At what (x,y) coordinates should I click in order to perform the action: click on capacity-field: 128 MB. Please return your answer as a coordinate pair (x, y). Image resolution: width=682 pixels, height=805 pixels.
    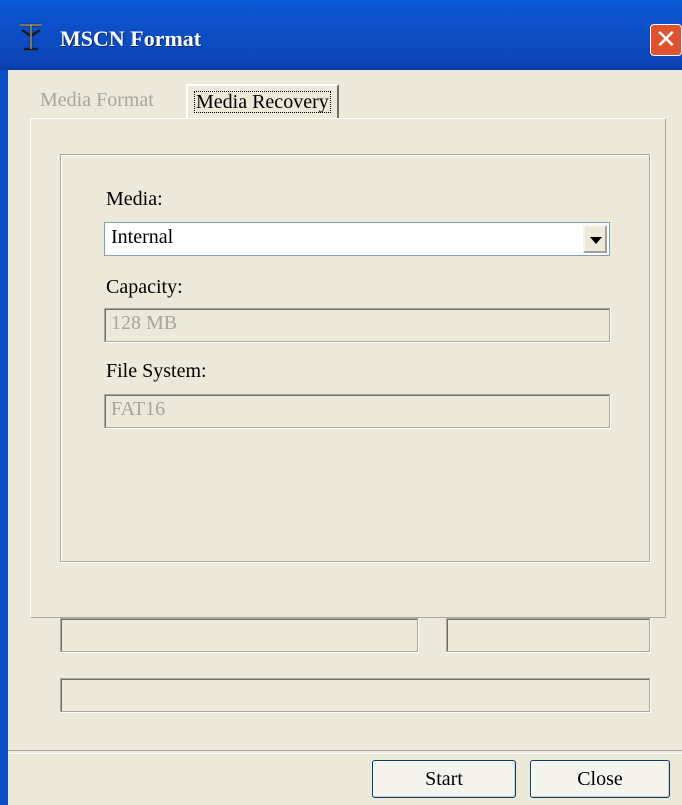
    Looking at the image, I should click on (357, 325).